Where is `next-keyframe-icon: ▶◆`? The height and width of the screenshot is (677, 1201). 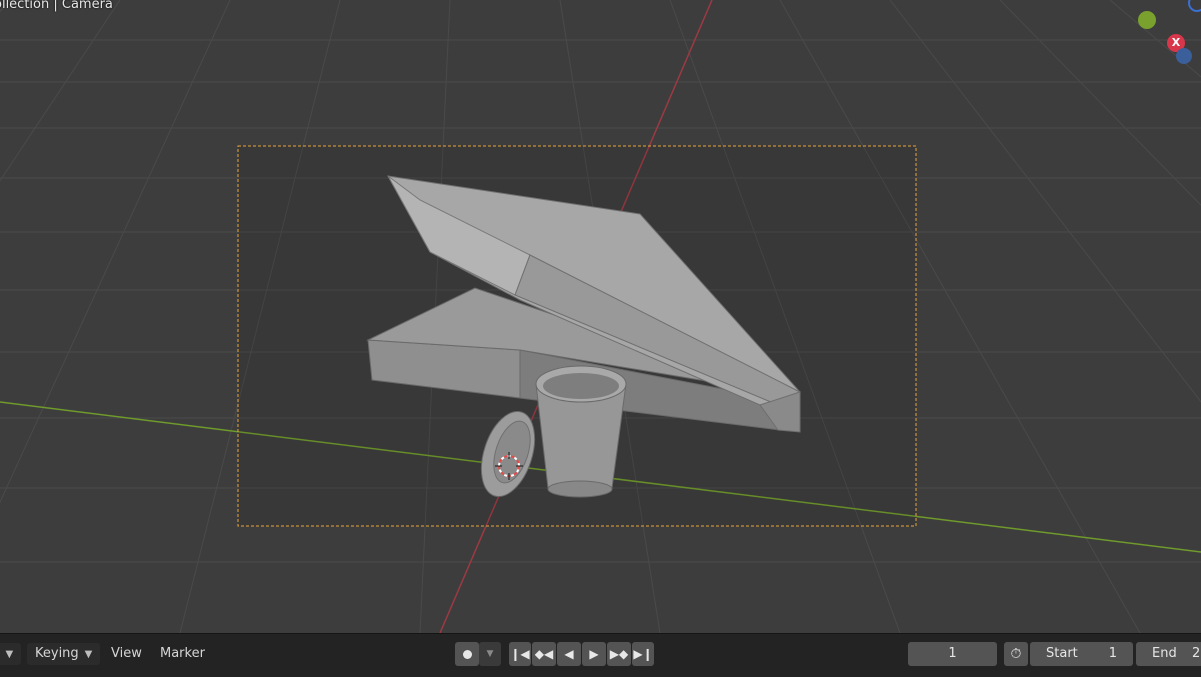 next-keyframe-icon: ▶◆ is located at coordinates (619, 654).